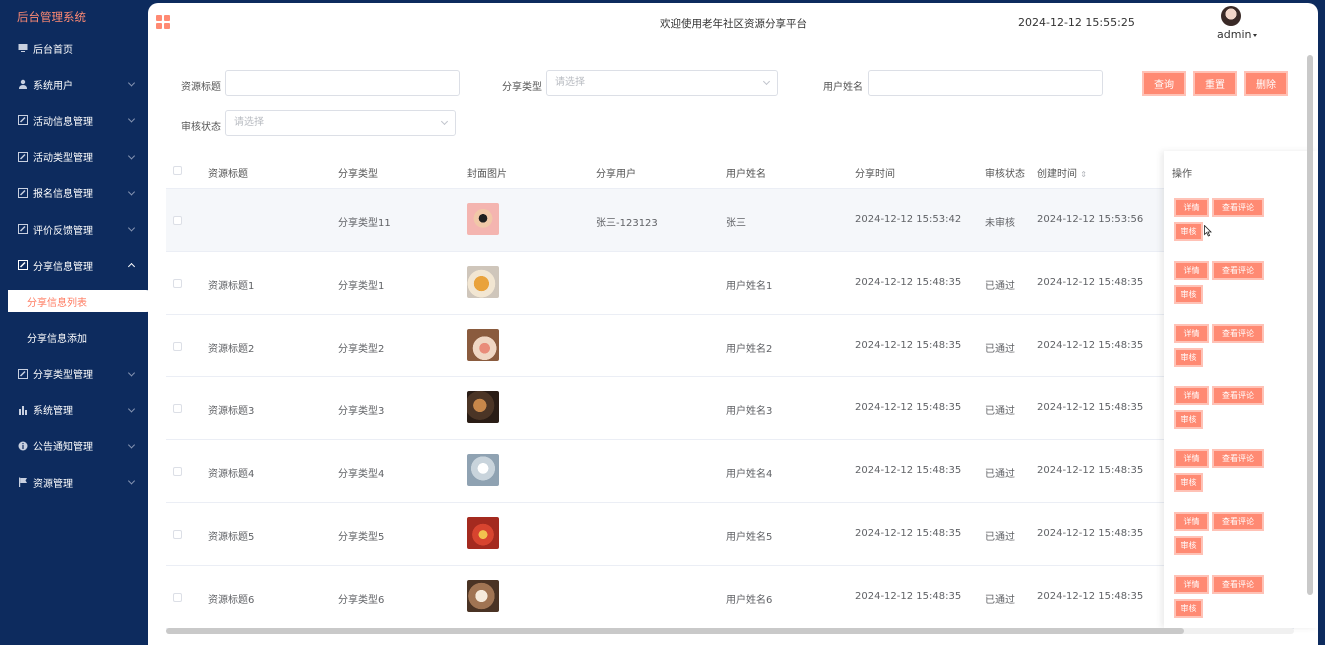  What do you see at coordinates (361, 286) in the screenshot?
I see `cell-type: 分享类型1` at bounding box center [361, 286].